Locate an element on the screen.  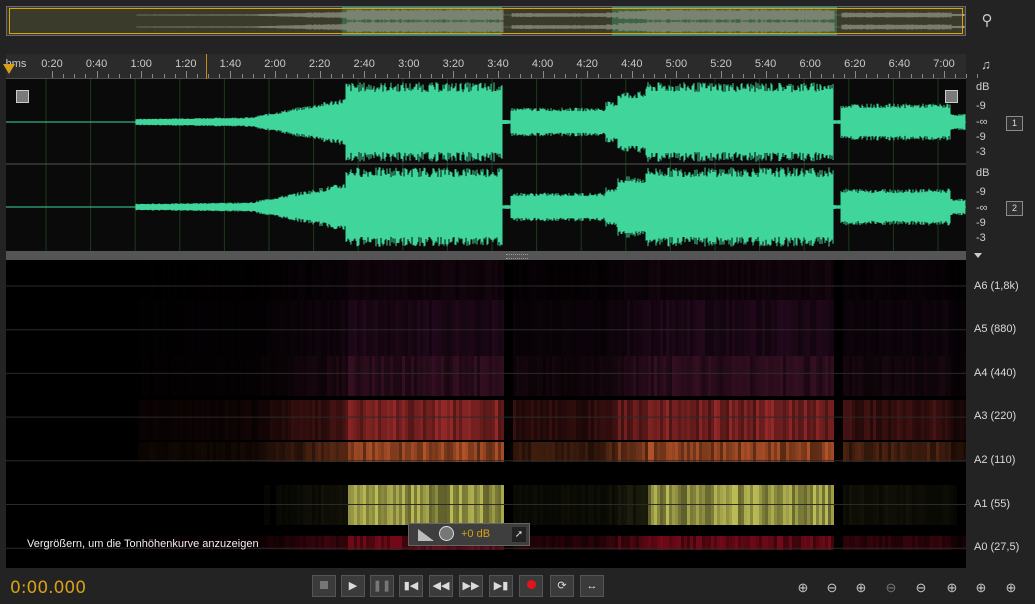
zoom-out-full-icon: ⊖ is located at coordinates (921, 587).